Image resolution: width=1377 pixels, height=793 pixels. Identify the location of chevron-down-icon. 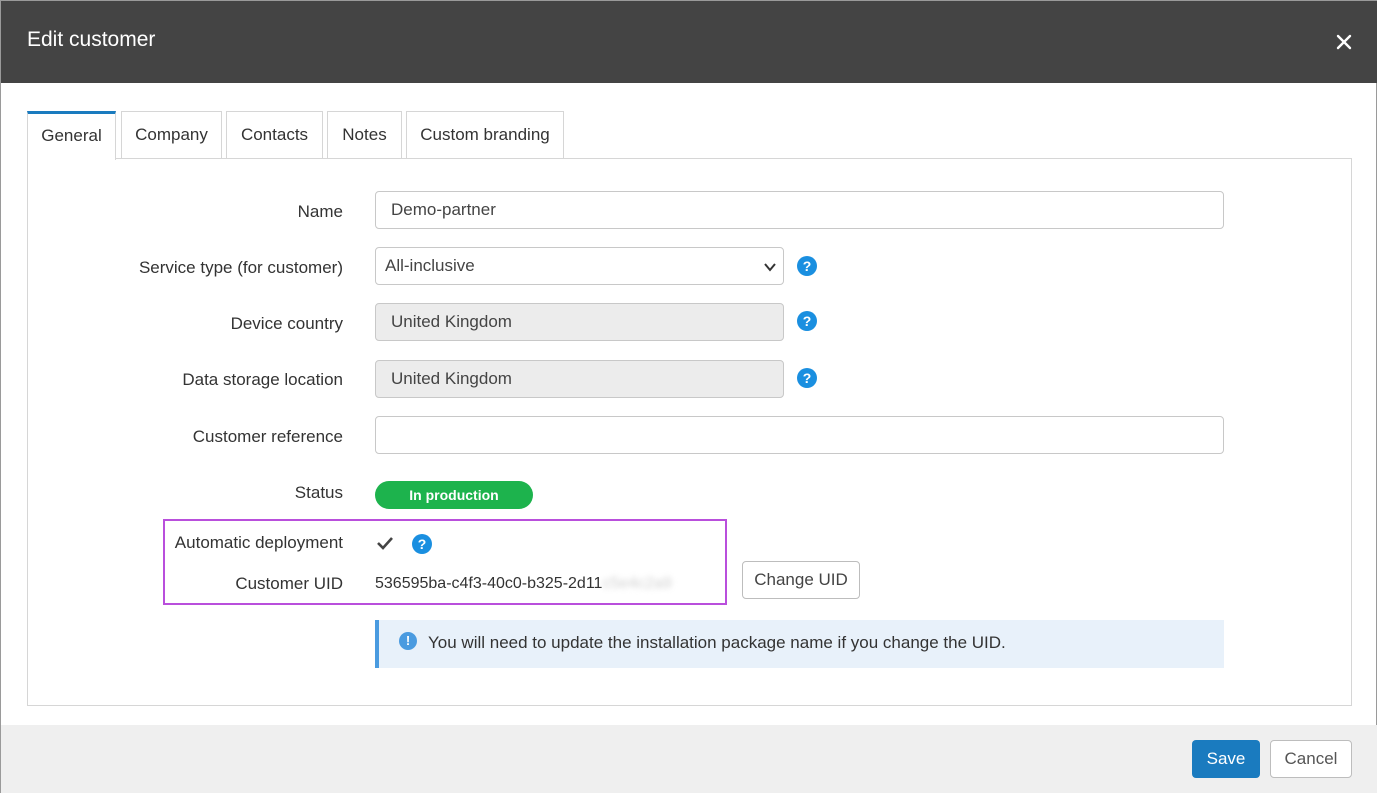
(770, 267).